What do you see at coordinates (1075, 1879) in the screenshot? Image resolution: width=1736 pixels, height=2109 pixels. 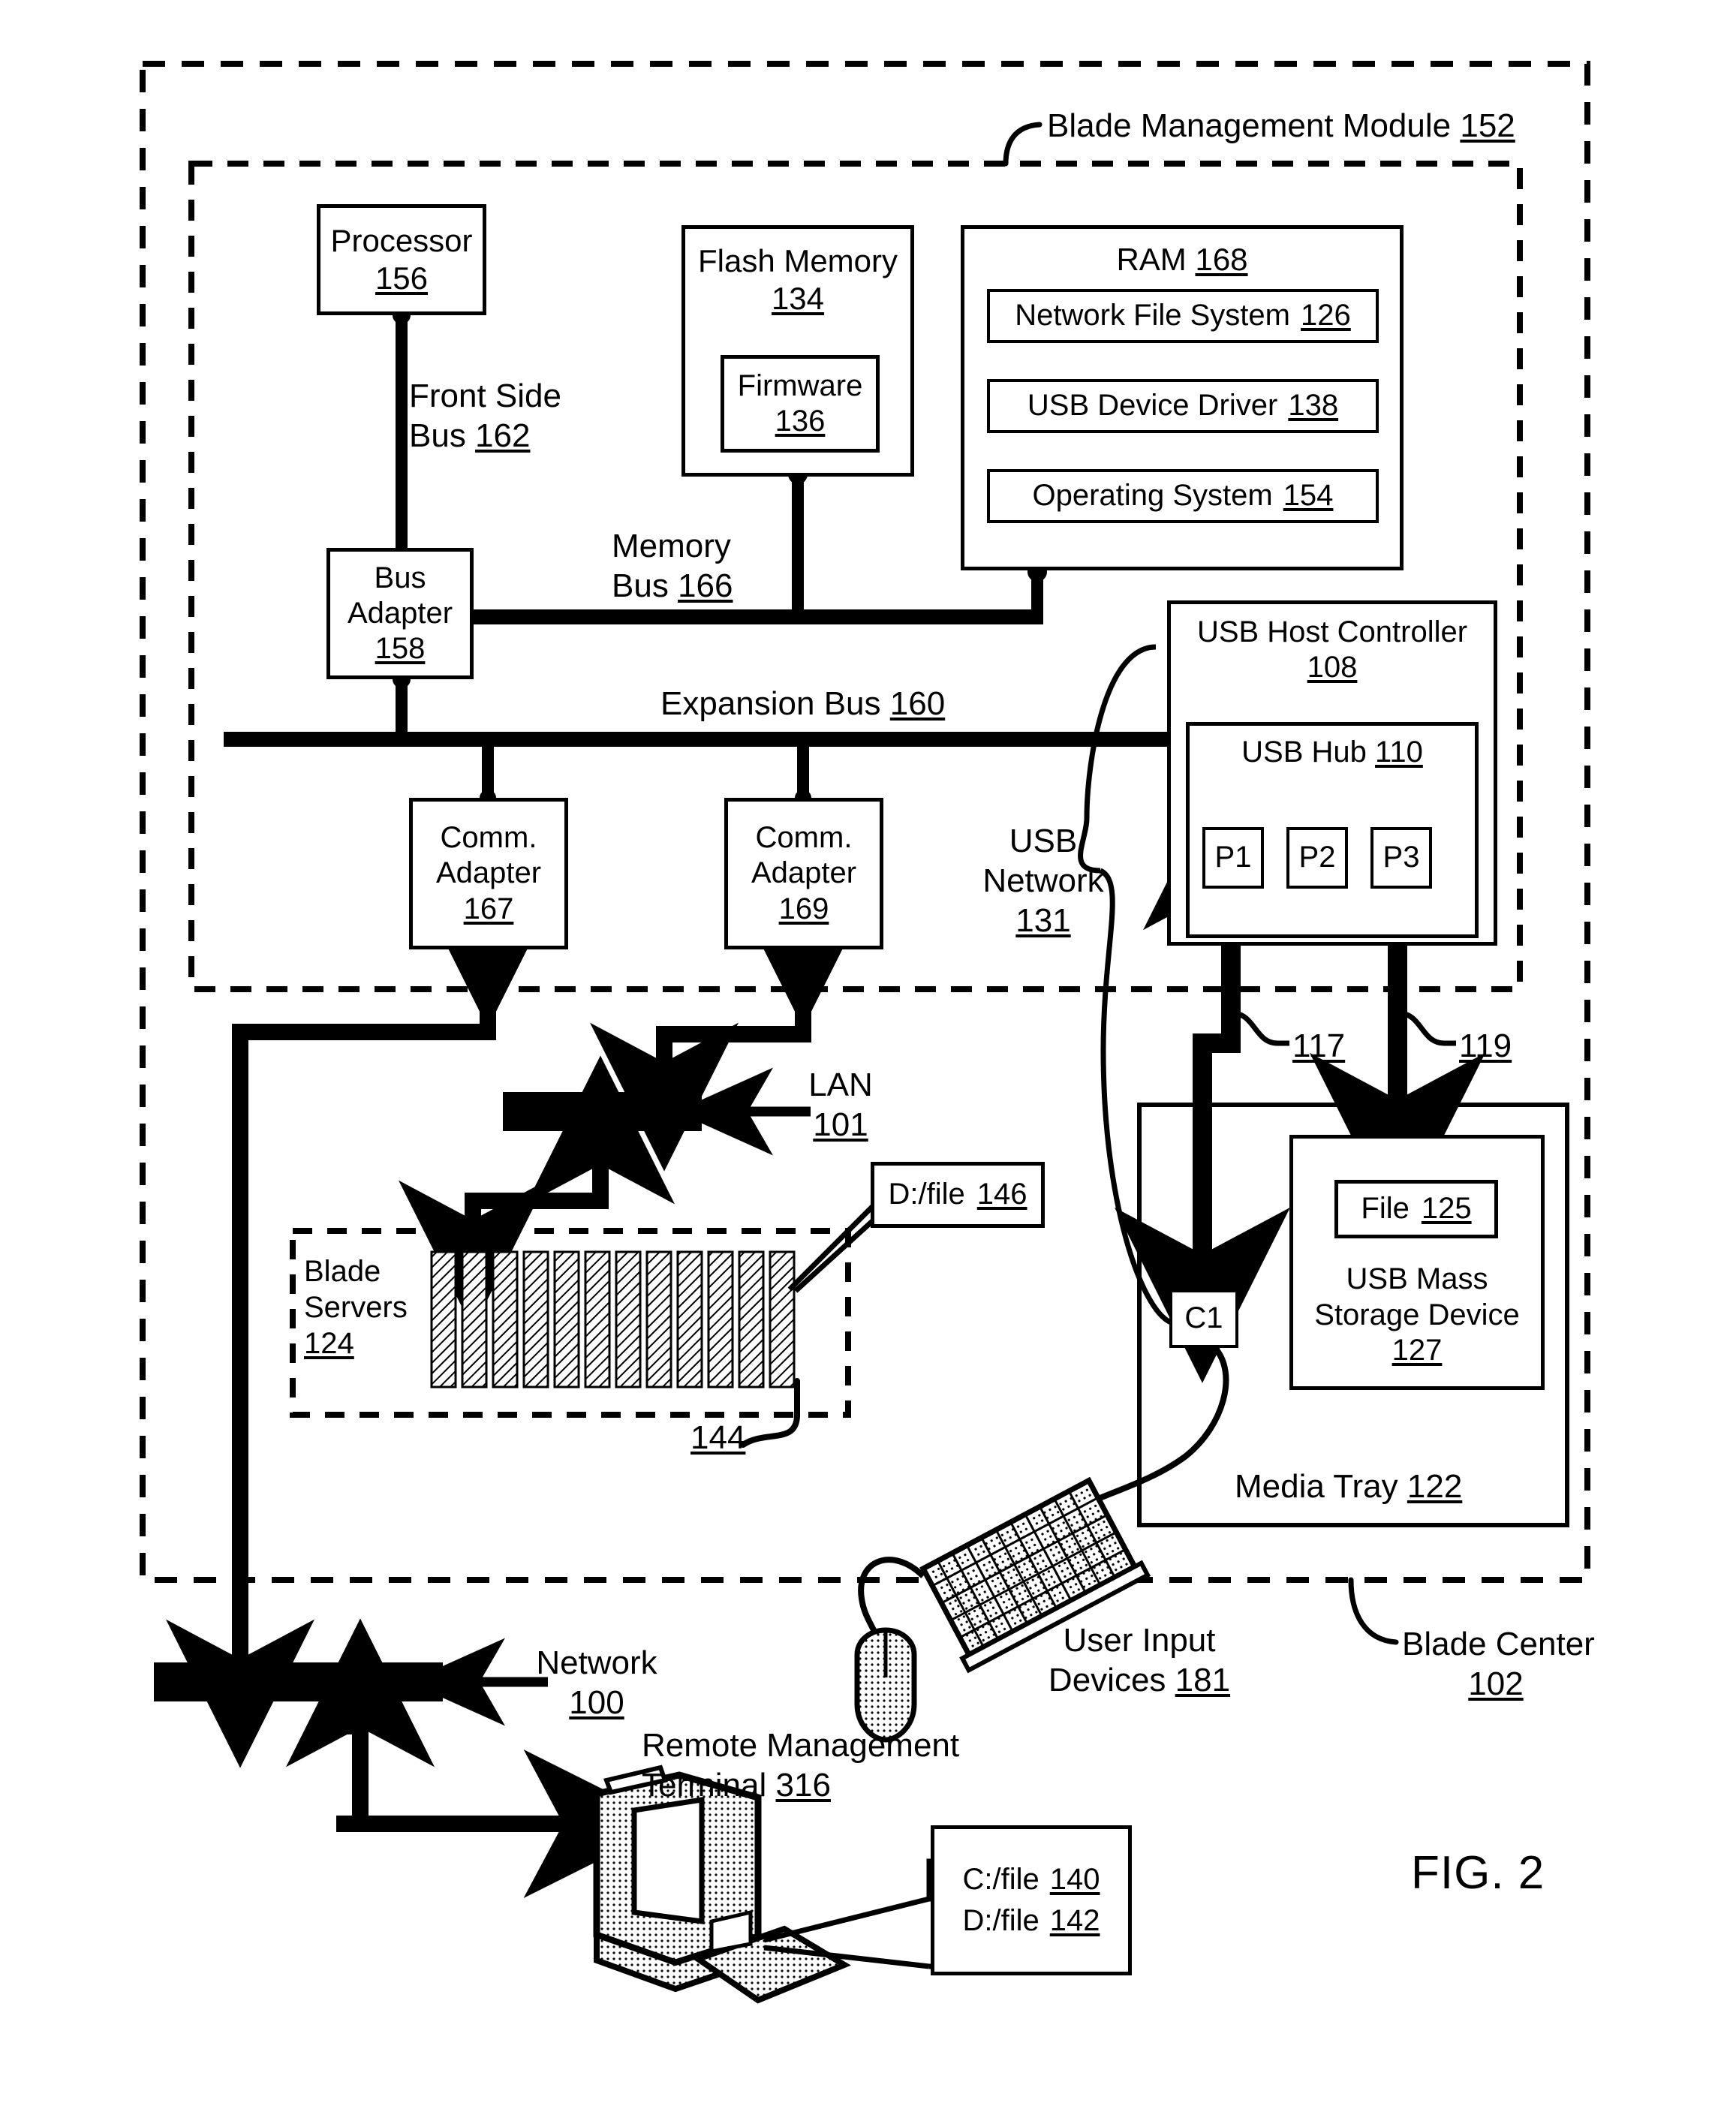 I see `cfile140-ref: 140` at bounding box center [1075, 1879].